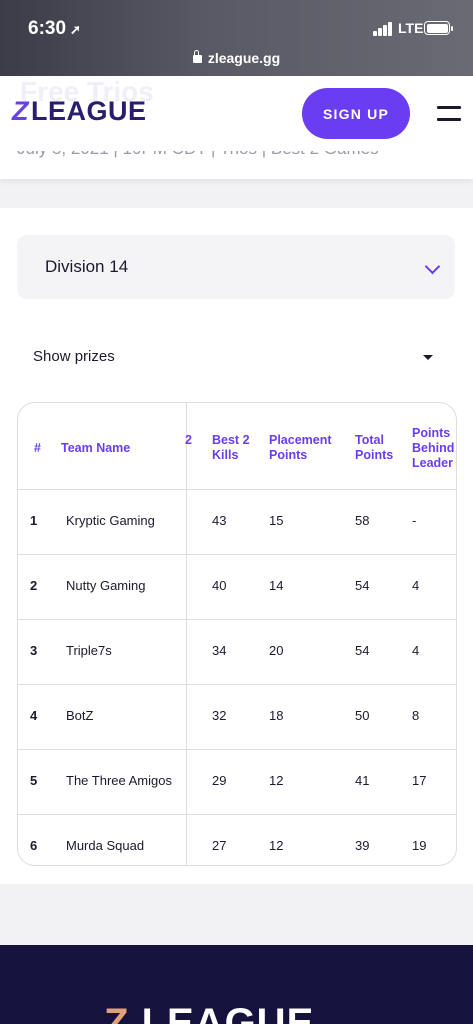 This screenshot has height=1024, width=473. What do you see at coordinates (105, 845) in the screenshot?
I see `row-team-name: Murda Squad` at bounding box center [105, 845].